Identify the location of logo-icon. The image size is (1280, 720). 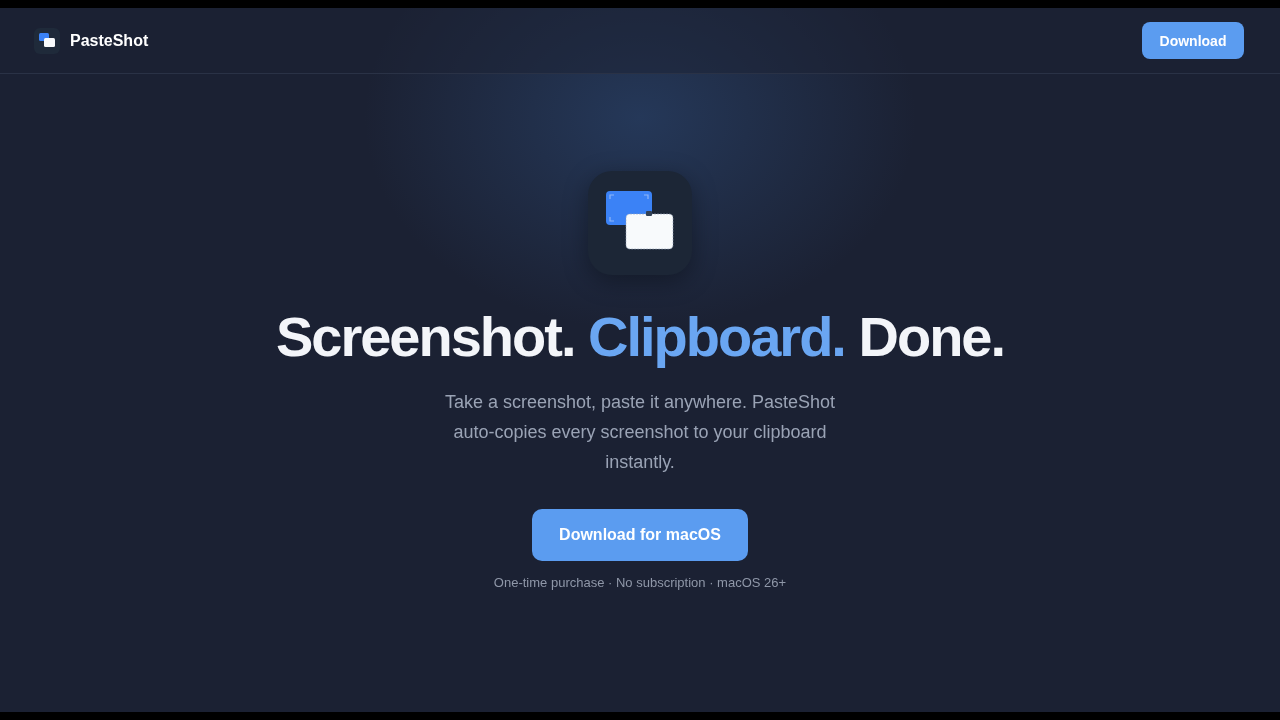
(47, 40).